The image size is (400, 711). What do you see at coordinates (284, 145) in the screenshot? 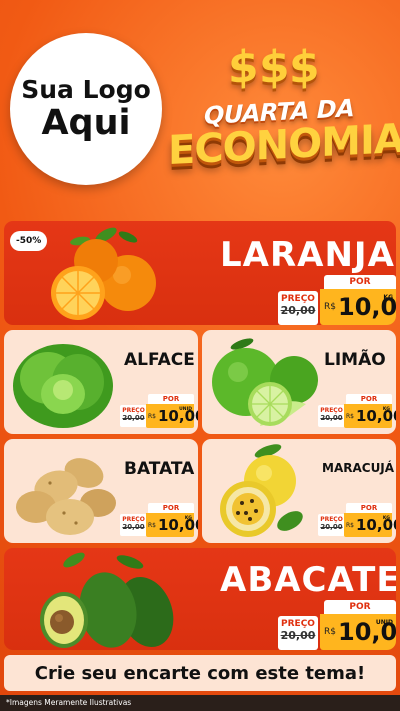
I see `promo-title-line2: ECONOMIA` at bounding box center [284, 145].